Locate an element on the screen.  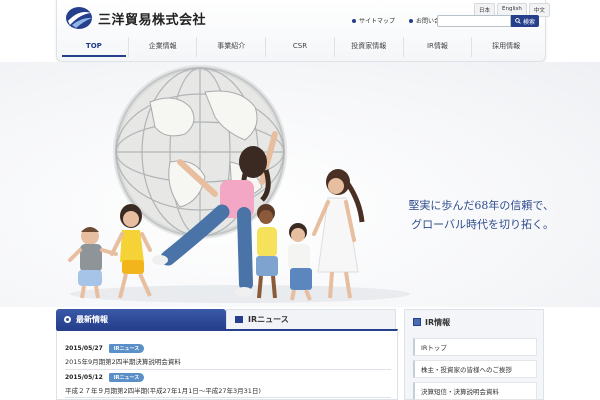
ir-sidebar: IR情報 IRトップ 株主・投資家の皆様へのご挨拶 決算短信・決算説明会資料 is located at coordinates (474, 354).